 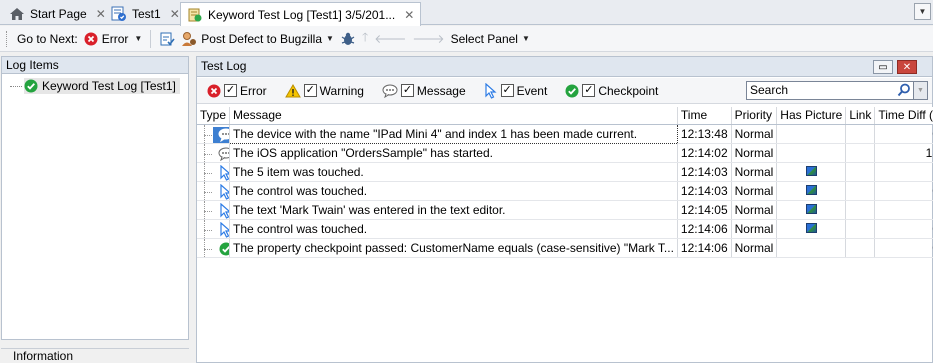 What do you see at coordinates (257, 39) in the screenshot?
I see `post-defect-button: Post Defect to Bugzilla ▼` at bounding box center [257, 39].